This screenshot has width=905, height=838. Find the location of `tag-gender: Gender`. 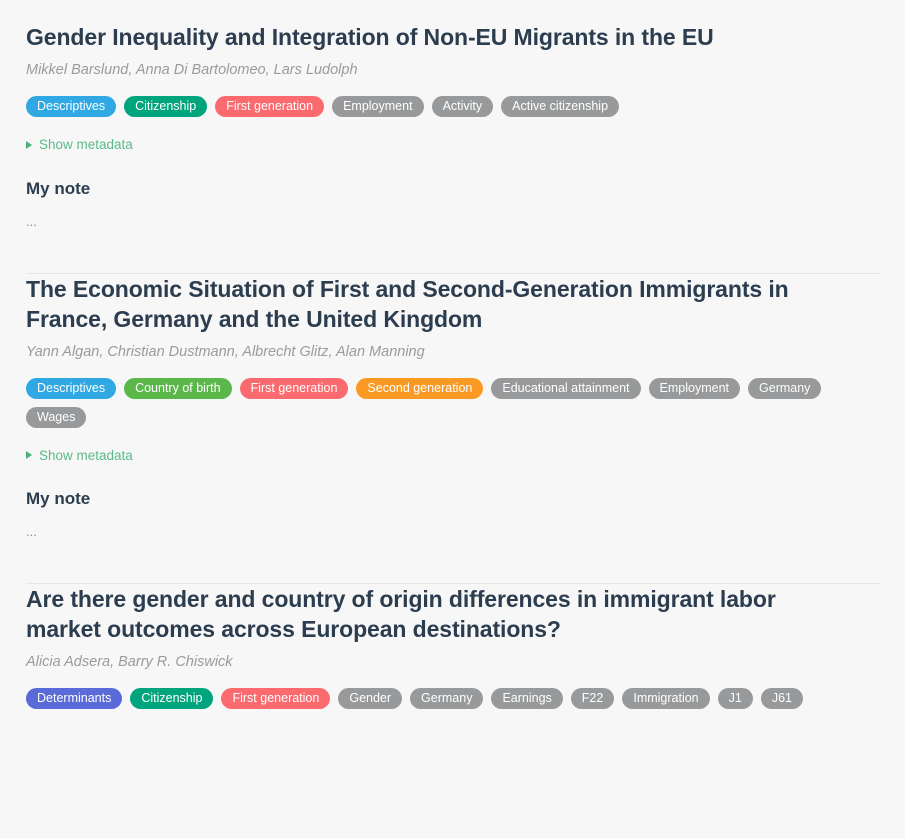

tag-gender: Gender is located at coordinates (370, 698).